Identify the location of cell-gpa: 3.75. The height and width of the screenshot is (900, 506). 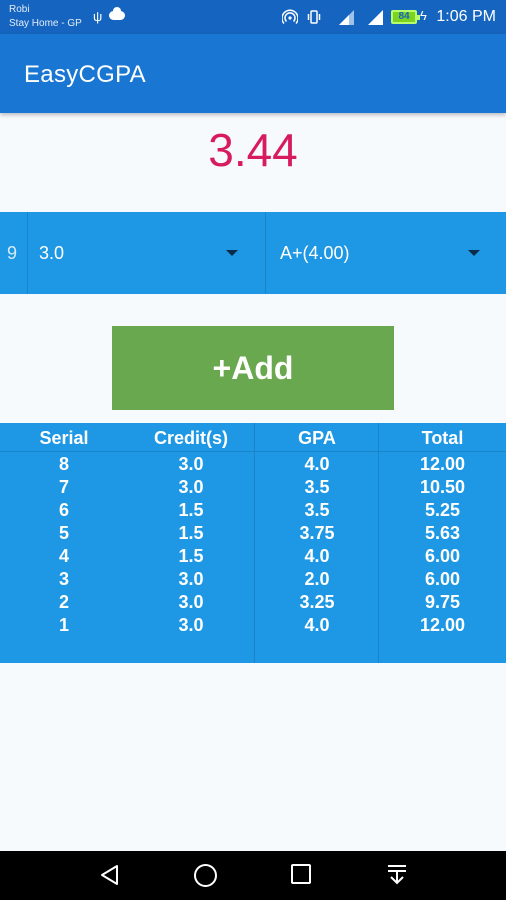
(317, 533).